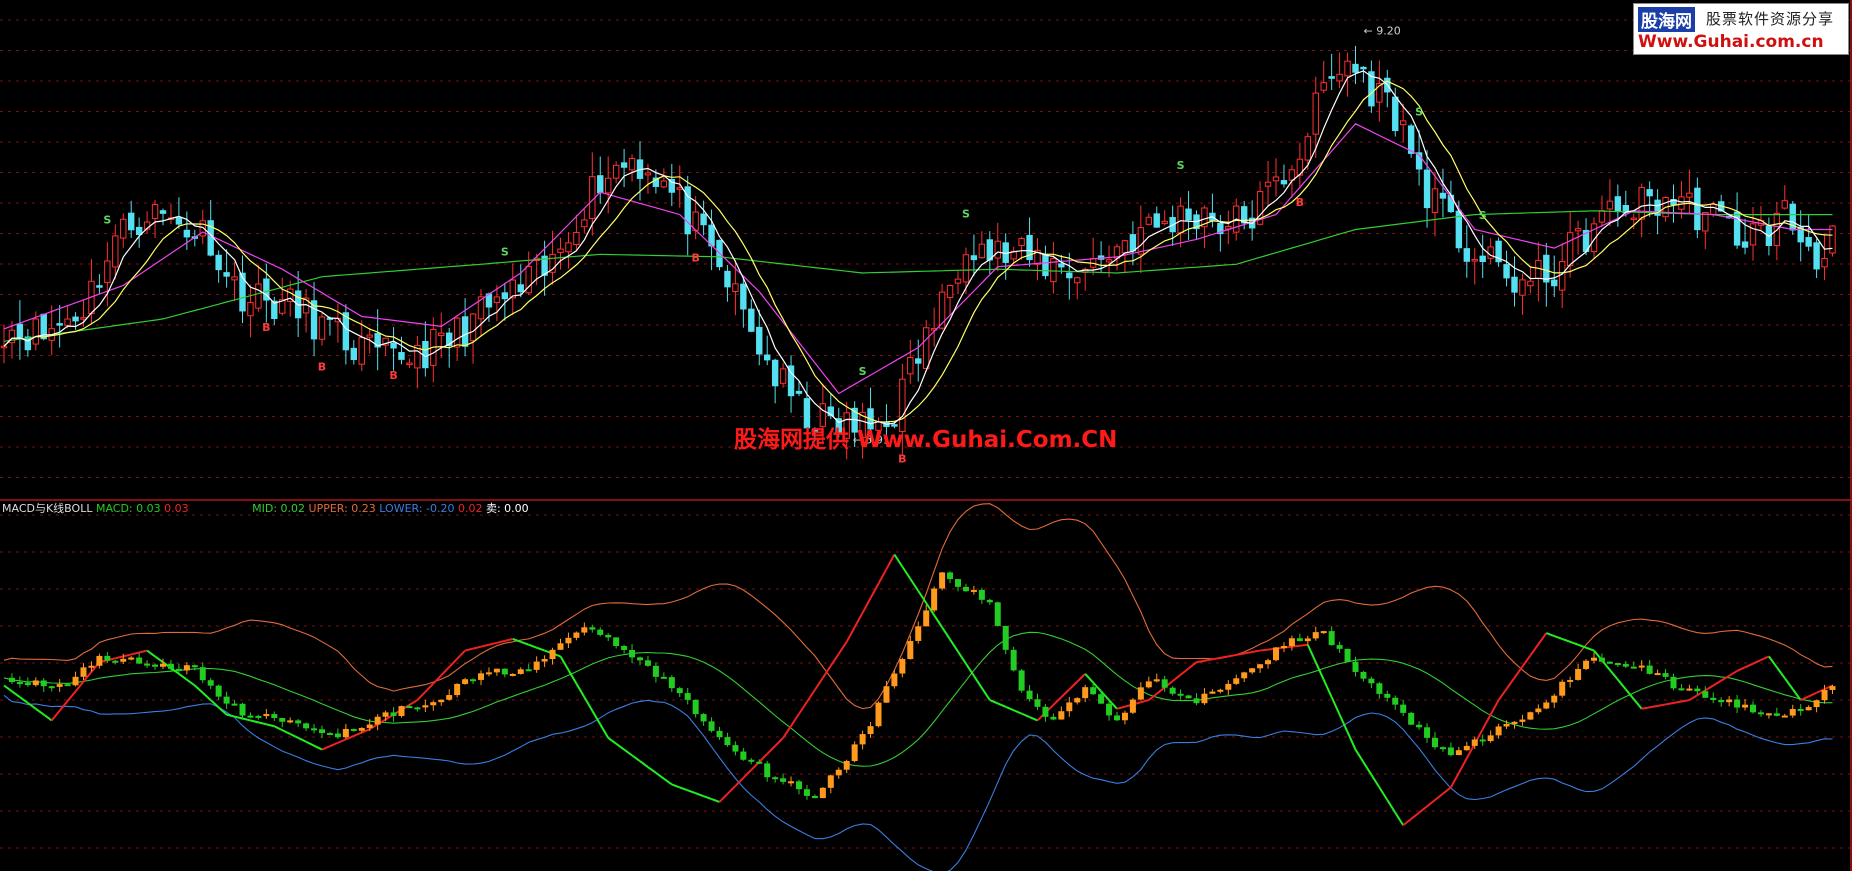  Describe the element at coordinates (472, 508) in the screenshot. I see `legend-item: 0.02` at that location.